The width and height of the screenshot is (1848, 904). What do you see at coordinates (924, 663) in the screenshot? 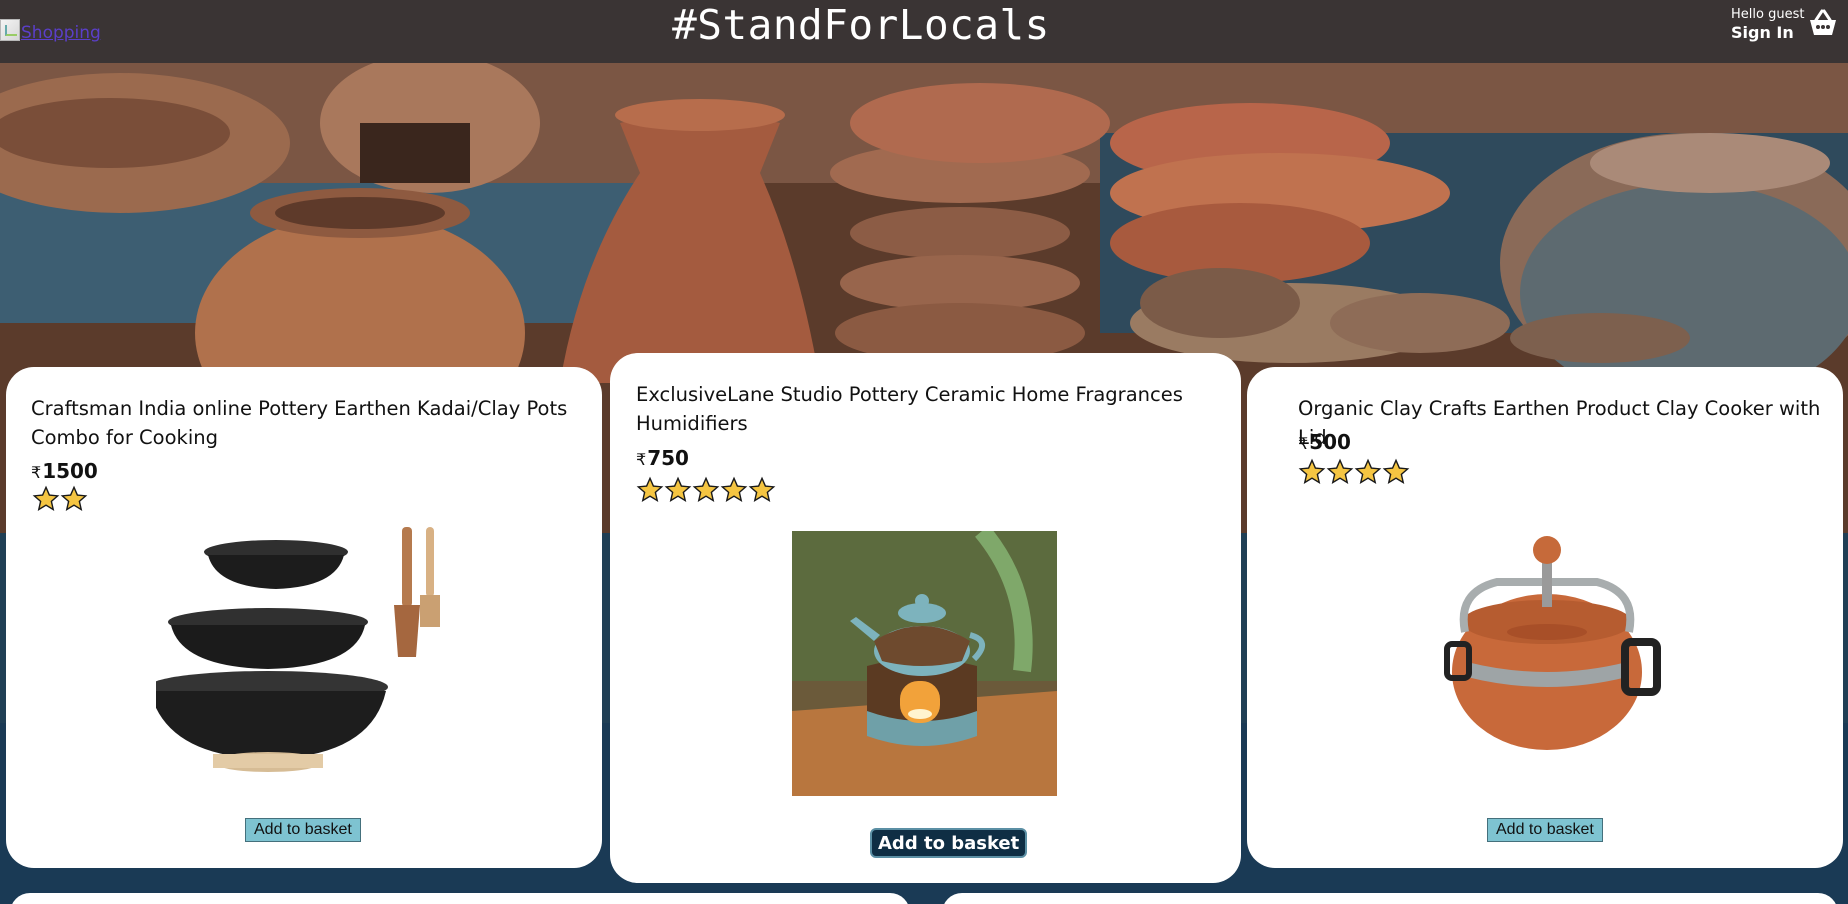
I see `ceramic-humidifier-image` at bounding box center [924, 663].